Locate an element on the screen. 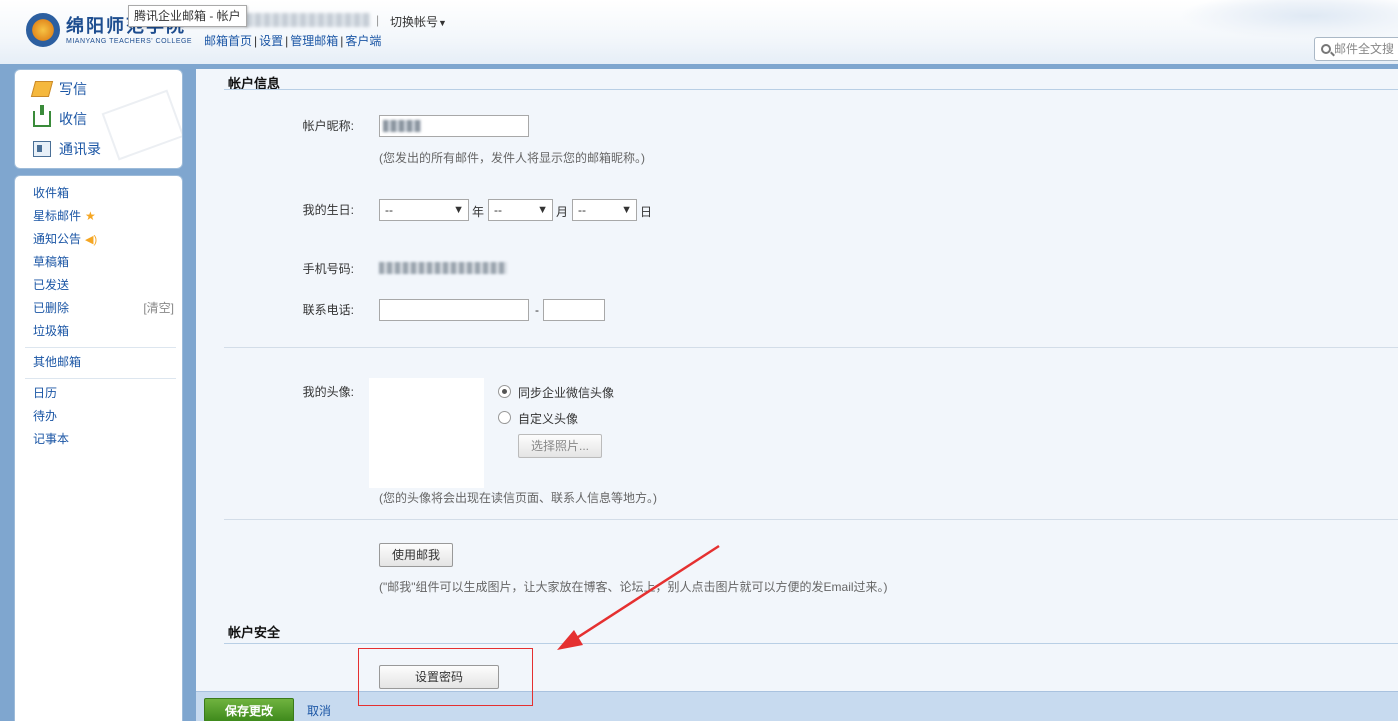 The height and width of the screenshot is (721, 1398). header-nav: 邮箱首页 | 设置 | 管理邮箱 | 客户端 is located at coordinates (293, 41).